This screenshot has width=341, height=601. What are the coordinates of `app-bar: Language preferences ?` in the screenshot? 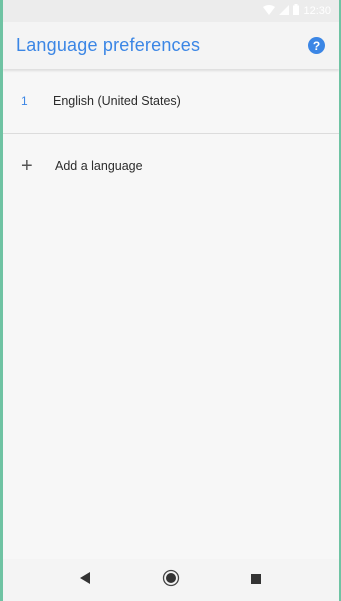 It's located at (171, 45).